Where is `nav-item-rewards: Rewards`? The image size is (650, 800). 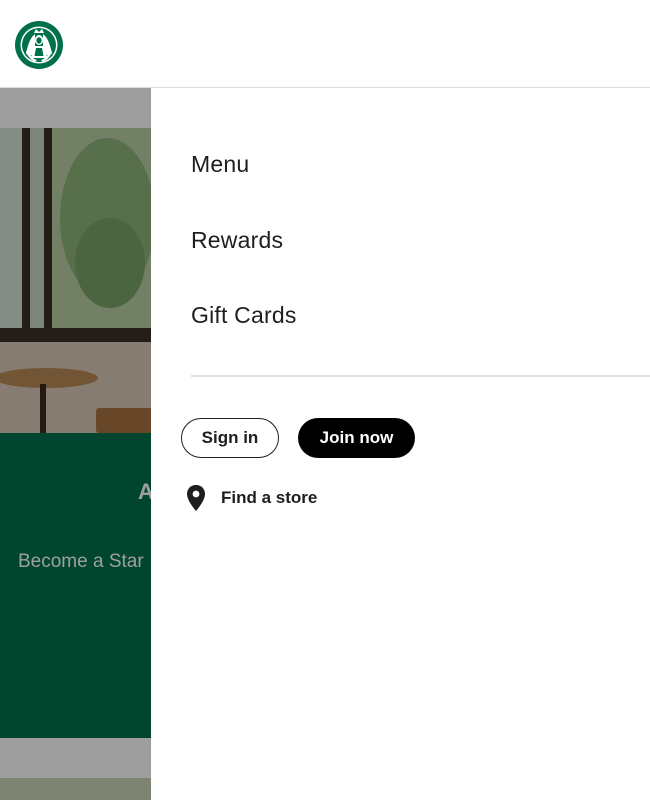 nav-item-rewards: Rewards is located at coordinates (237, 240).